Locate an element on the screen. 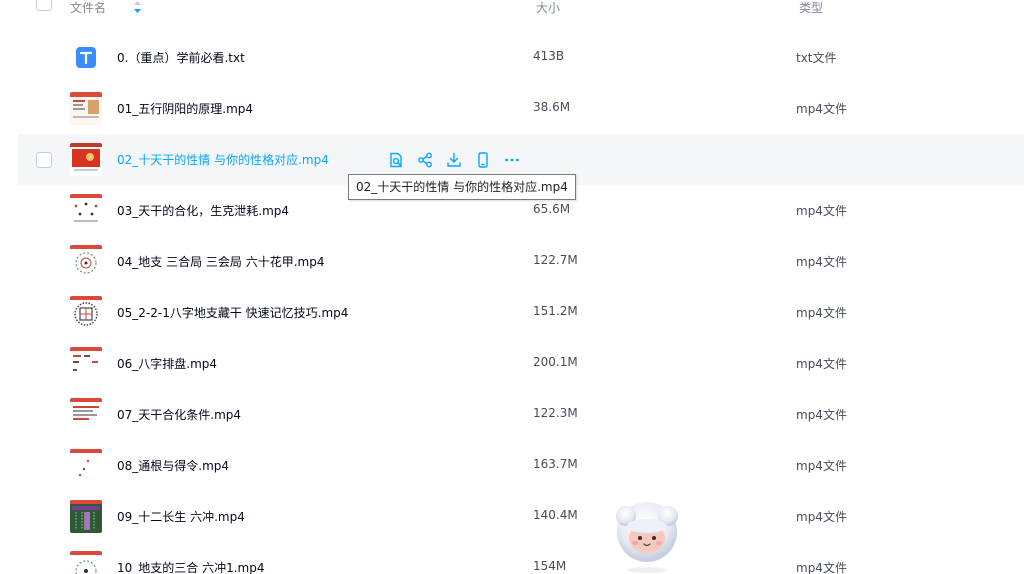 Image resolution: width=1024 pixels, height=574 pixels. row-checkbox is located at coordinates (44, 160).